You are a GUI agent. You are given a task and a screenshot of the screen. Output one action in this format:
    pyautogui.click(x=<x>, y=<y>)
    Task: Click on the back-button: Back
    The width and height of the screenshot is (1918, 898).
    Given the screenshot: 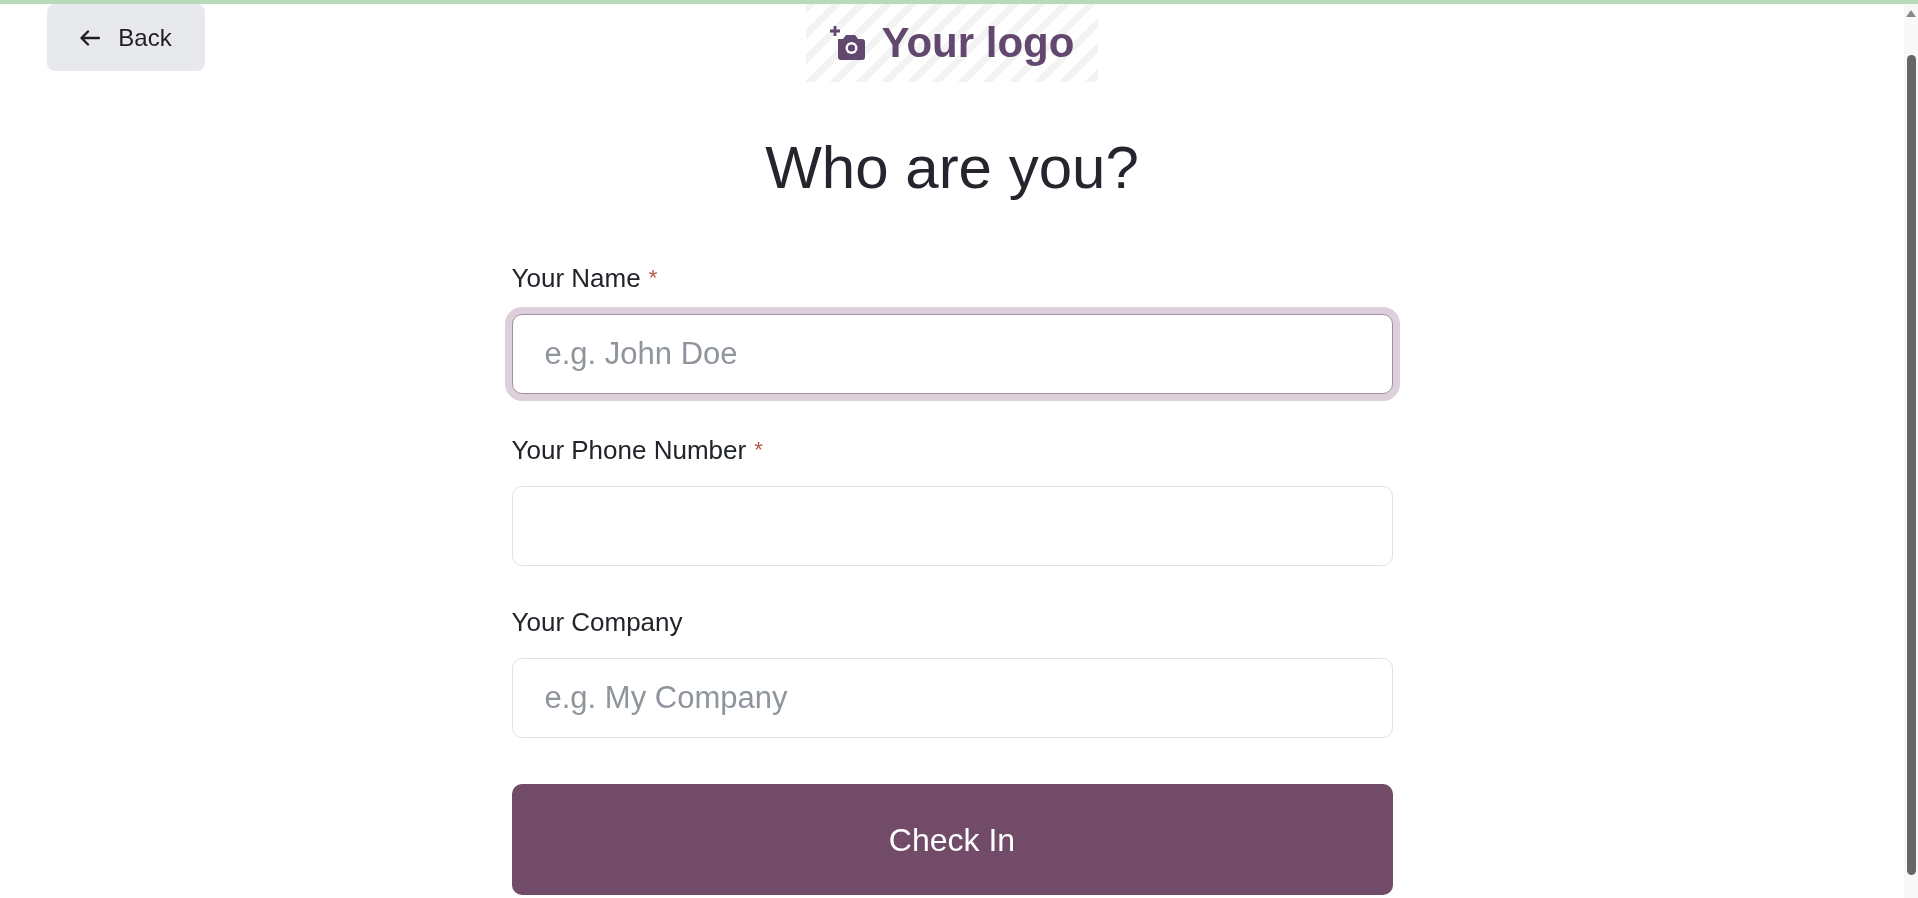 What is the action you would take?
    pyautogui.click(x=126, y=37)
    